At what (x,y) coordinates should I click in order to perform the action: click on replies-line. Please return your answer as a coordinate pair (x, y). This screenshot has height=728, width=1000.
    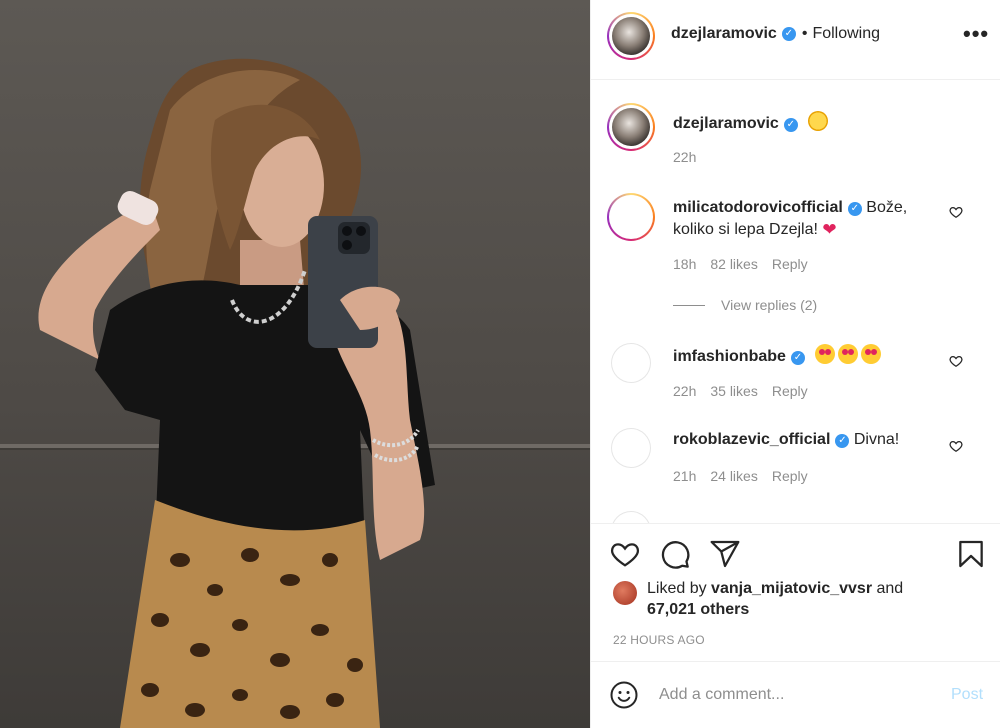
    Looking at the image, I should click on (689, 305).